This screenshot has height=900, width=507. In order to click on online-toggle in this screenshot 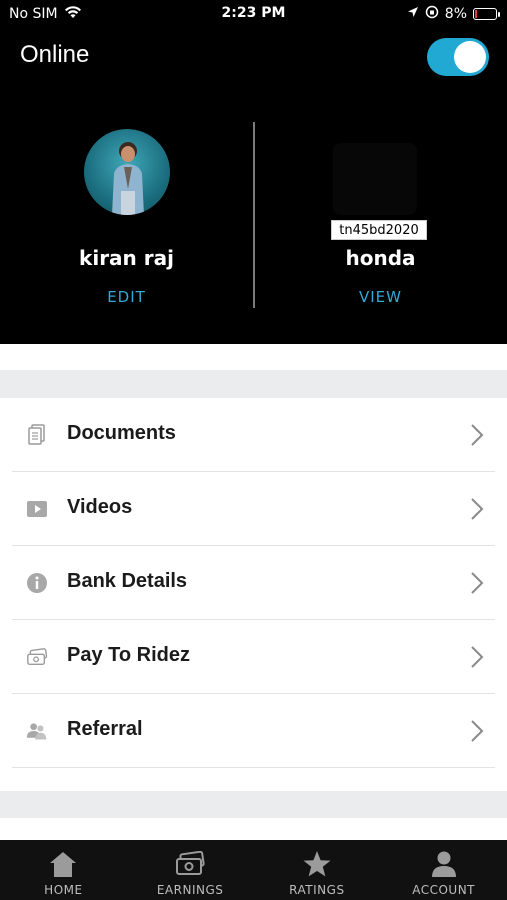, I will do `click(458, 57)`.